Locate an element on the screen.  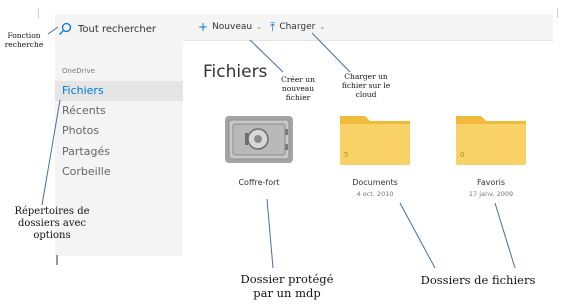
arrow-vault is located at coordinates (270, 233).